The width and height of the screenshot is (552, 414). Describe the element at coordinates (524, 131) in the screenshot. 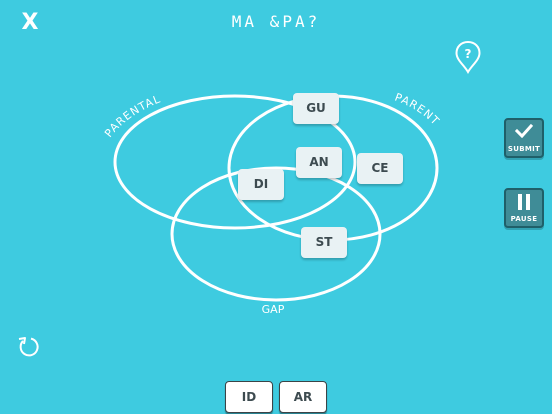

I see `checkmark-icon` at that location.